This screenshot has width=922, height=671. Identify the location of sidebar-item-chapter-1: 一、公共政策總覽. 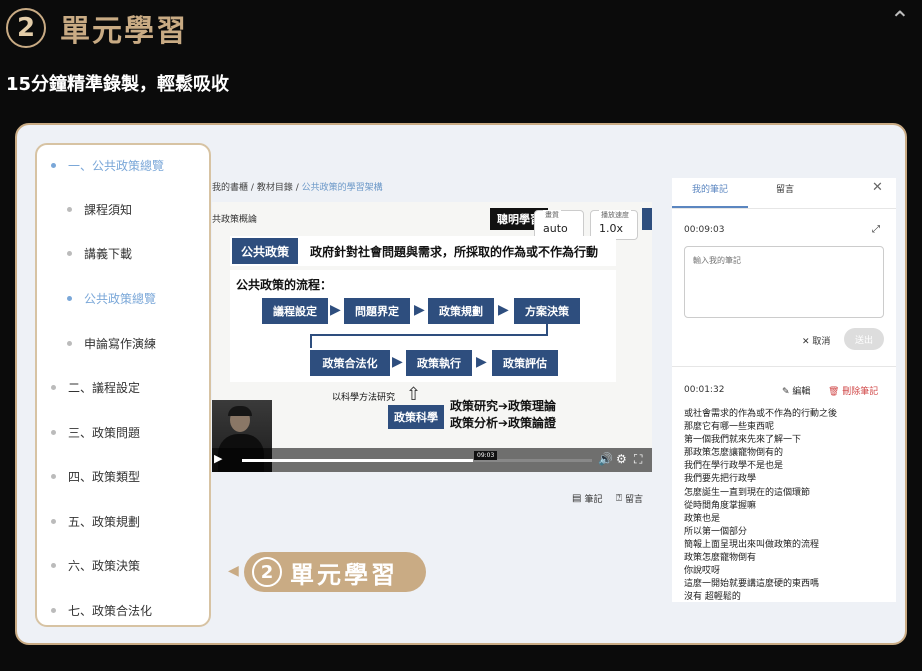
(130, 165).